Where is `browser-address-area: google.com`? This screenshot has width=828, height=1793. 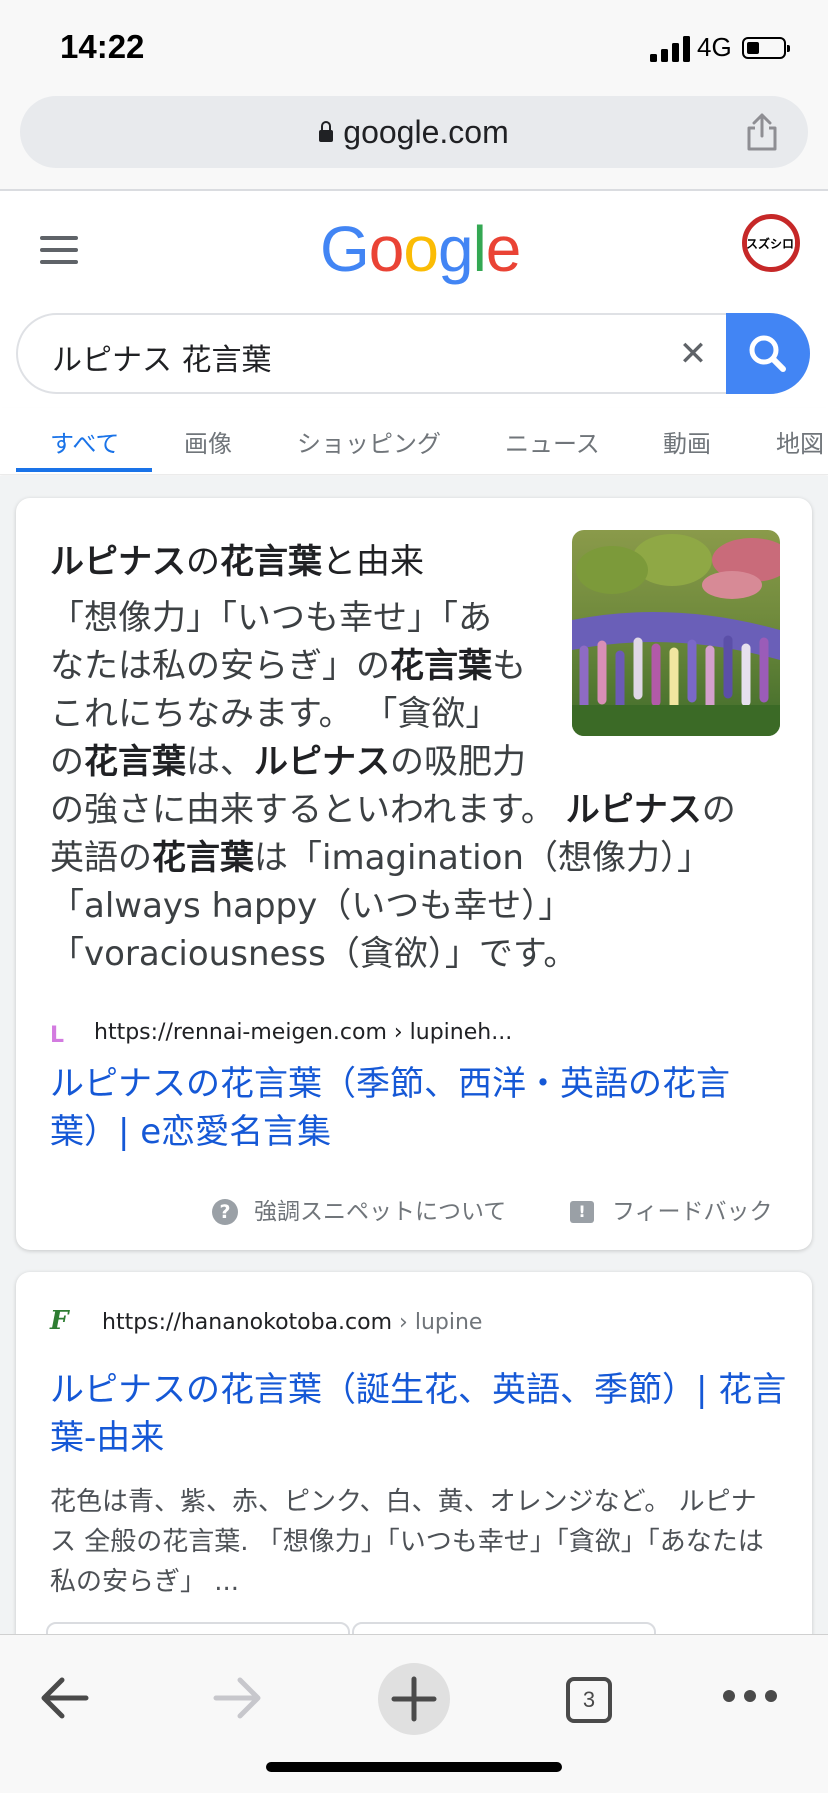
browser-address-area: google.com is located at coordinates (414, 142).